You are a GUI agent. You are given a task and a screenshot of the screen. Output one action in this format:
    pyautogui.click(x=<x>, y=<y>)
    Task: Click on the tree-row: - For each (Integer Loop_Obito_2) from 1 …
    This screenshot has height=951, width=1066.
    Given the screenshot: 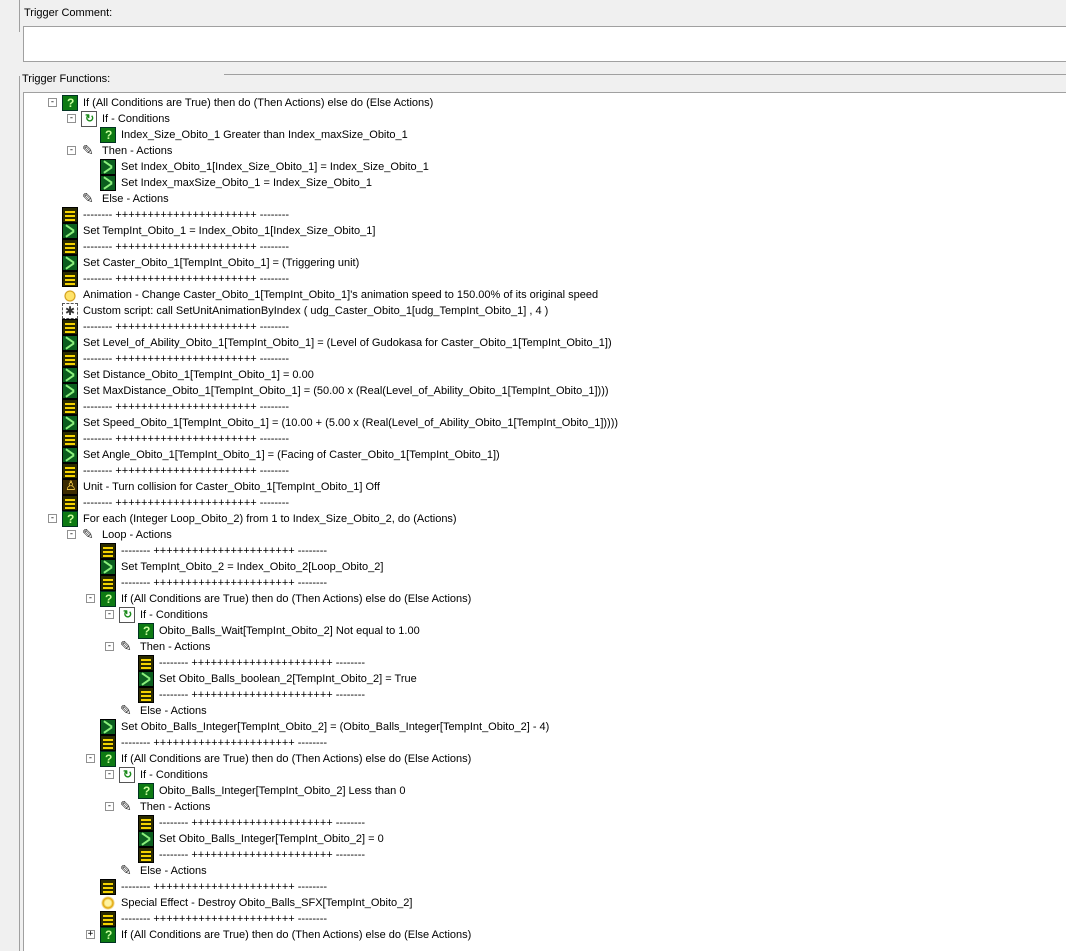 What is the action you would take?
    pyautogui.click(x=544, y=519)
    